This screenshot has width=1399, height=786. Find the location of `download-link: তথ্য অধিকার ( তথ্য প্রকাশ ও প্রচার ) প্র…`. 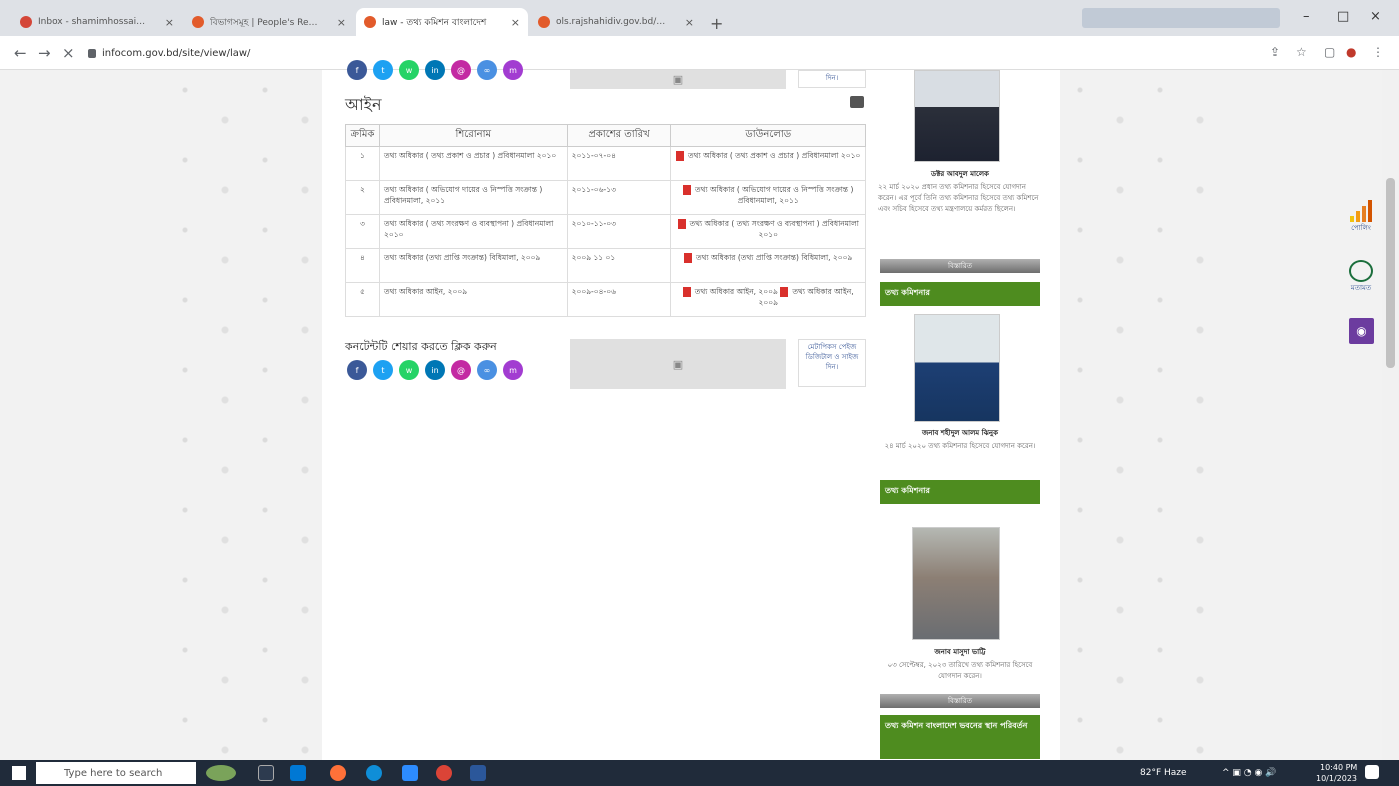

download-link: তথ্য অধিকার ( তথ্য প্রকাশ ও প্রচার ) প্র… is located at coordinates (774, 155).